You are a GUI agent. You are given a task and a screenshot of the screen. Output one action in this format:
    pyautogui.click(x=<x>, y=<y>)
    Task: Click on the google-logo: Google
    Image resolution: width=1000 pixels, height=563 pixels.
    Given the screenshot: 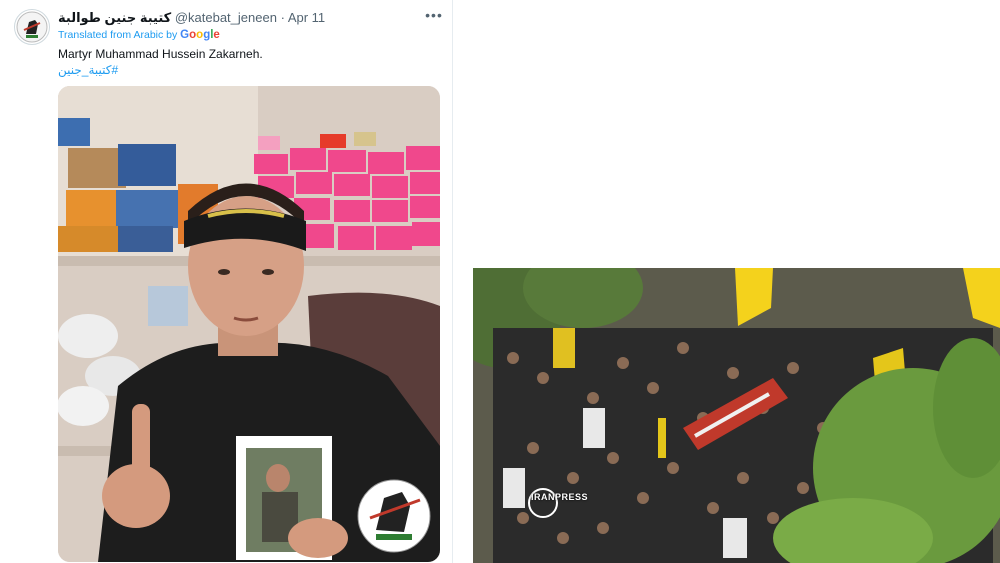 What is the action you would take?
    pyautogui.click(x=200, y=35)
    